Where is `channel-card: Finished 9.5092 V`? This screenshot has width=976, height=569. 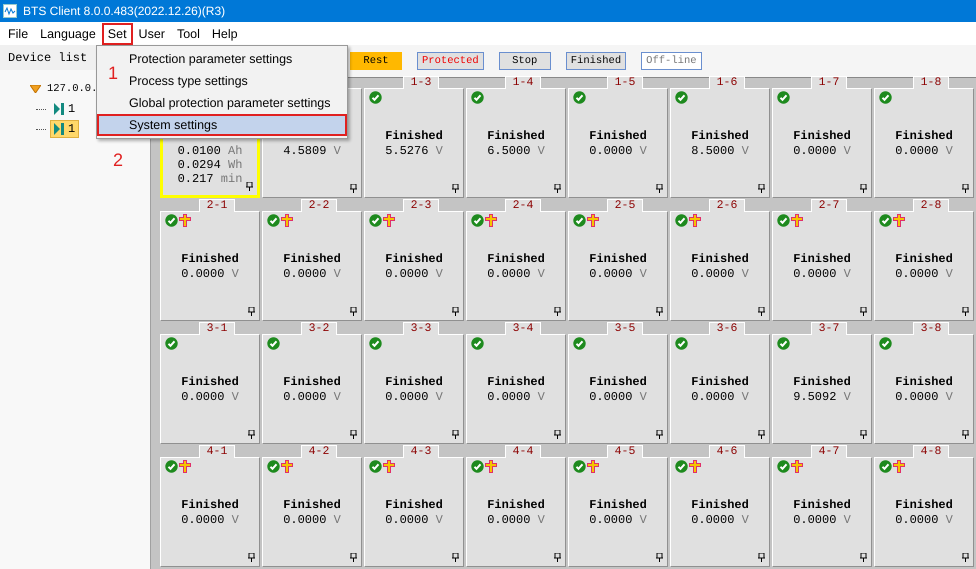 channel-card: Finished 9.5092 V is located at coordinates (822, 389).